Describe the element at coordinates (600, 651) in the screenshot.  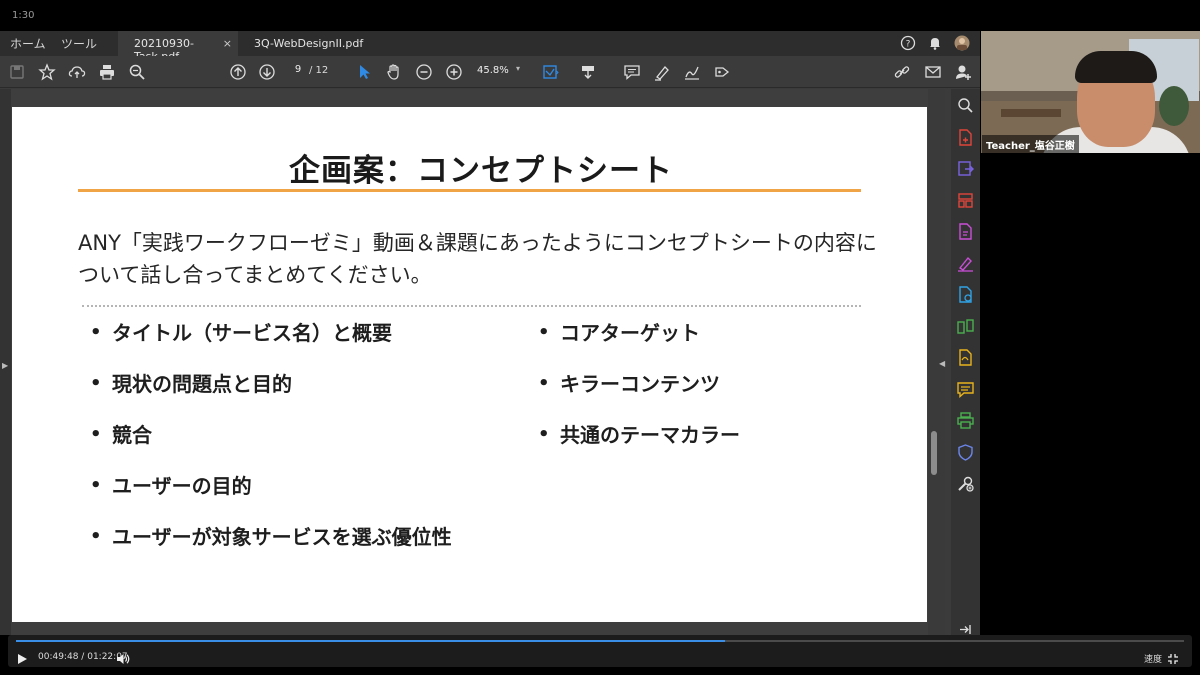
I see `media-player-bar: 00:49:48 / 01:22:07 速度` at that location.